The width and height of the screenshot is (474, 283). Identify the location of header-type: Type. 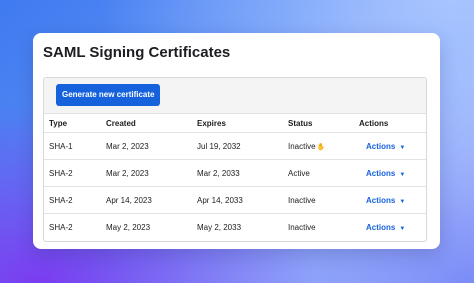
(72, 123).